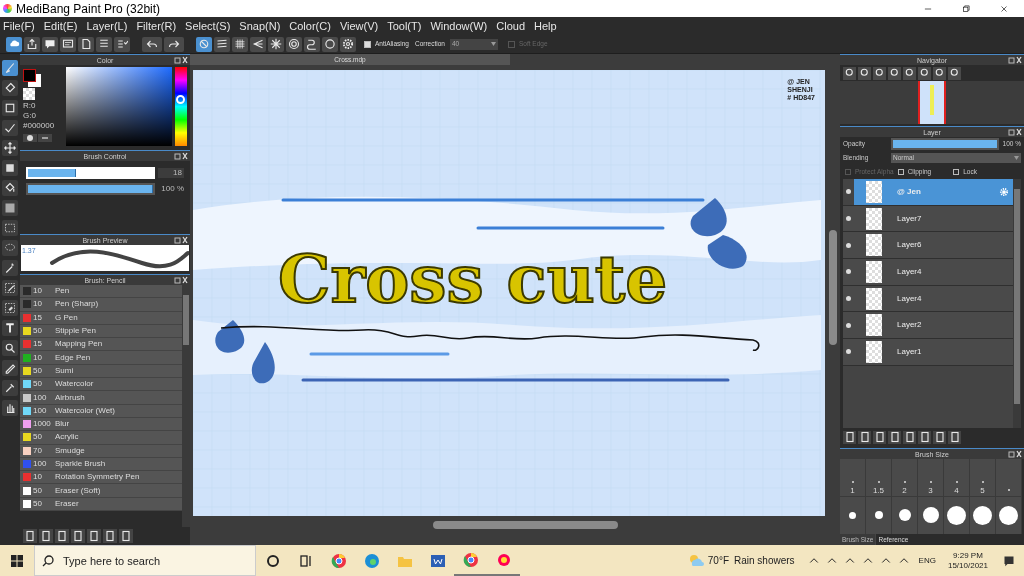  Describe the element at coordinates (927, 560) in the screenshot. I see `language-indicator: ENG` at that location.